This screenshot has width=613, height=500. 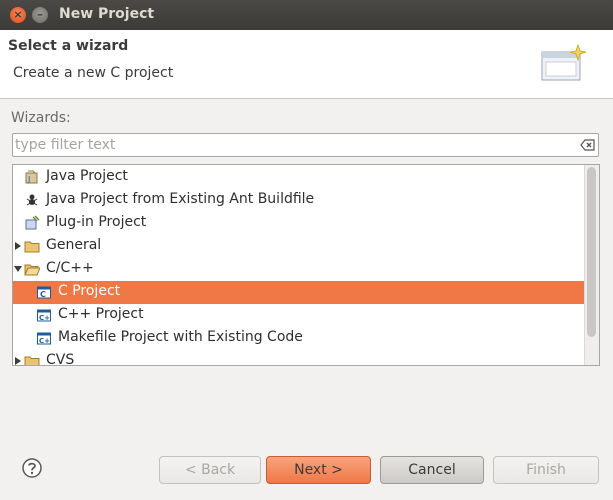 What do you see at coordinates (60, 359) in the screenshot?
I see `tree-item-label: CVS` at bounding box center [60, 359].